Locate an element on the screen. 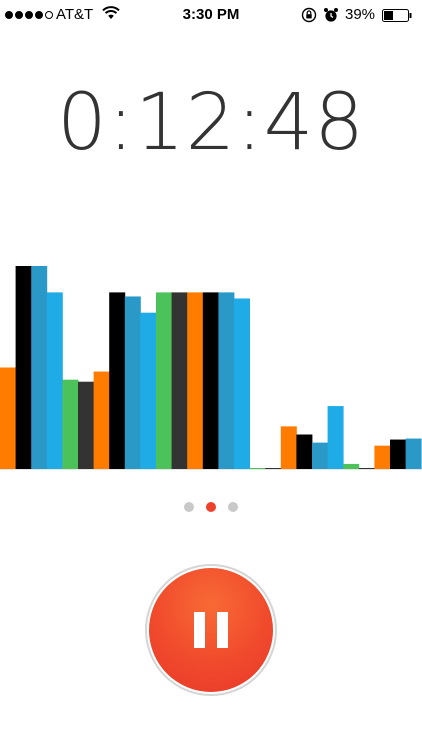 Image resolution: width=422 pixels, height=750 pixels. rotation-lock-icon is located at coordinates (309, 15).